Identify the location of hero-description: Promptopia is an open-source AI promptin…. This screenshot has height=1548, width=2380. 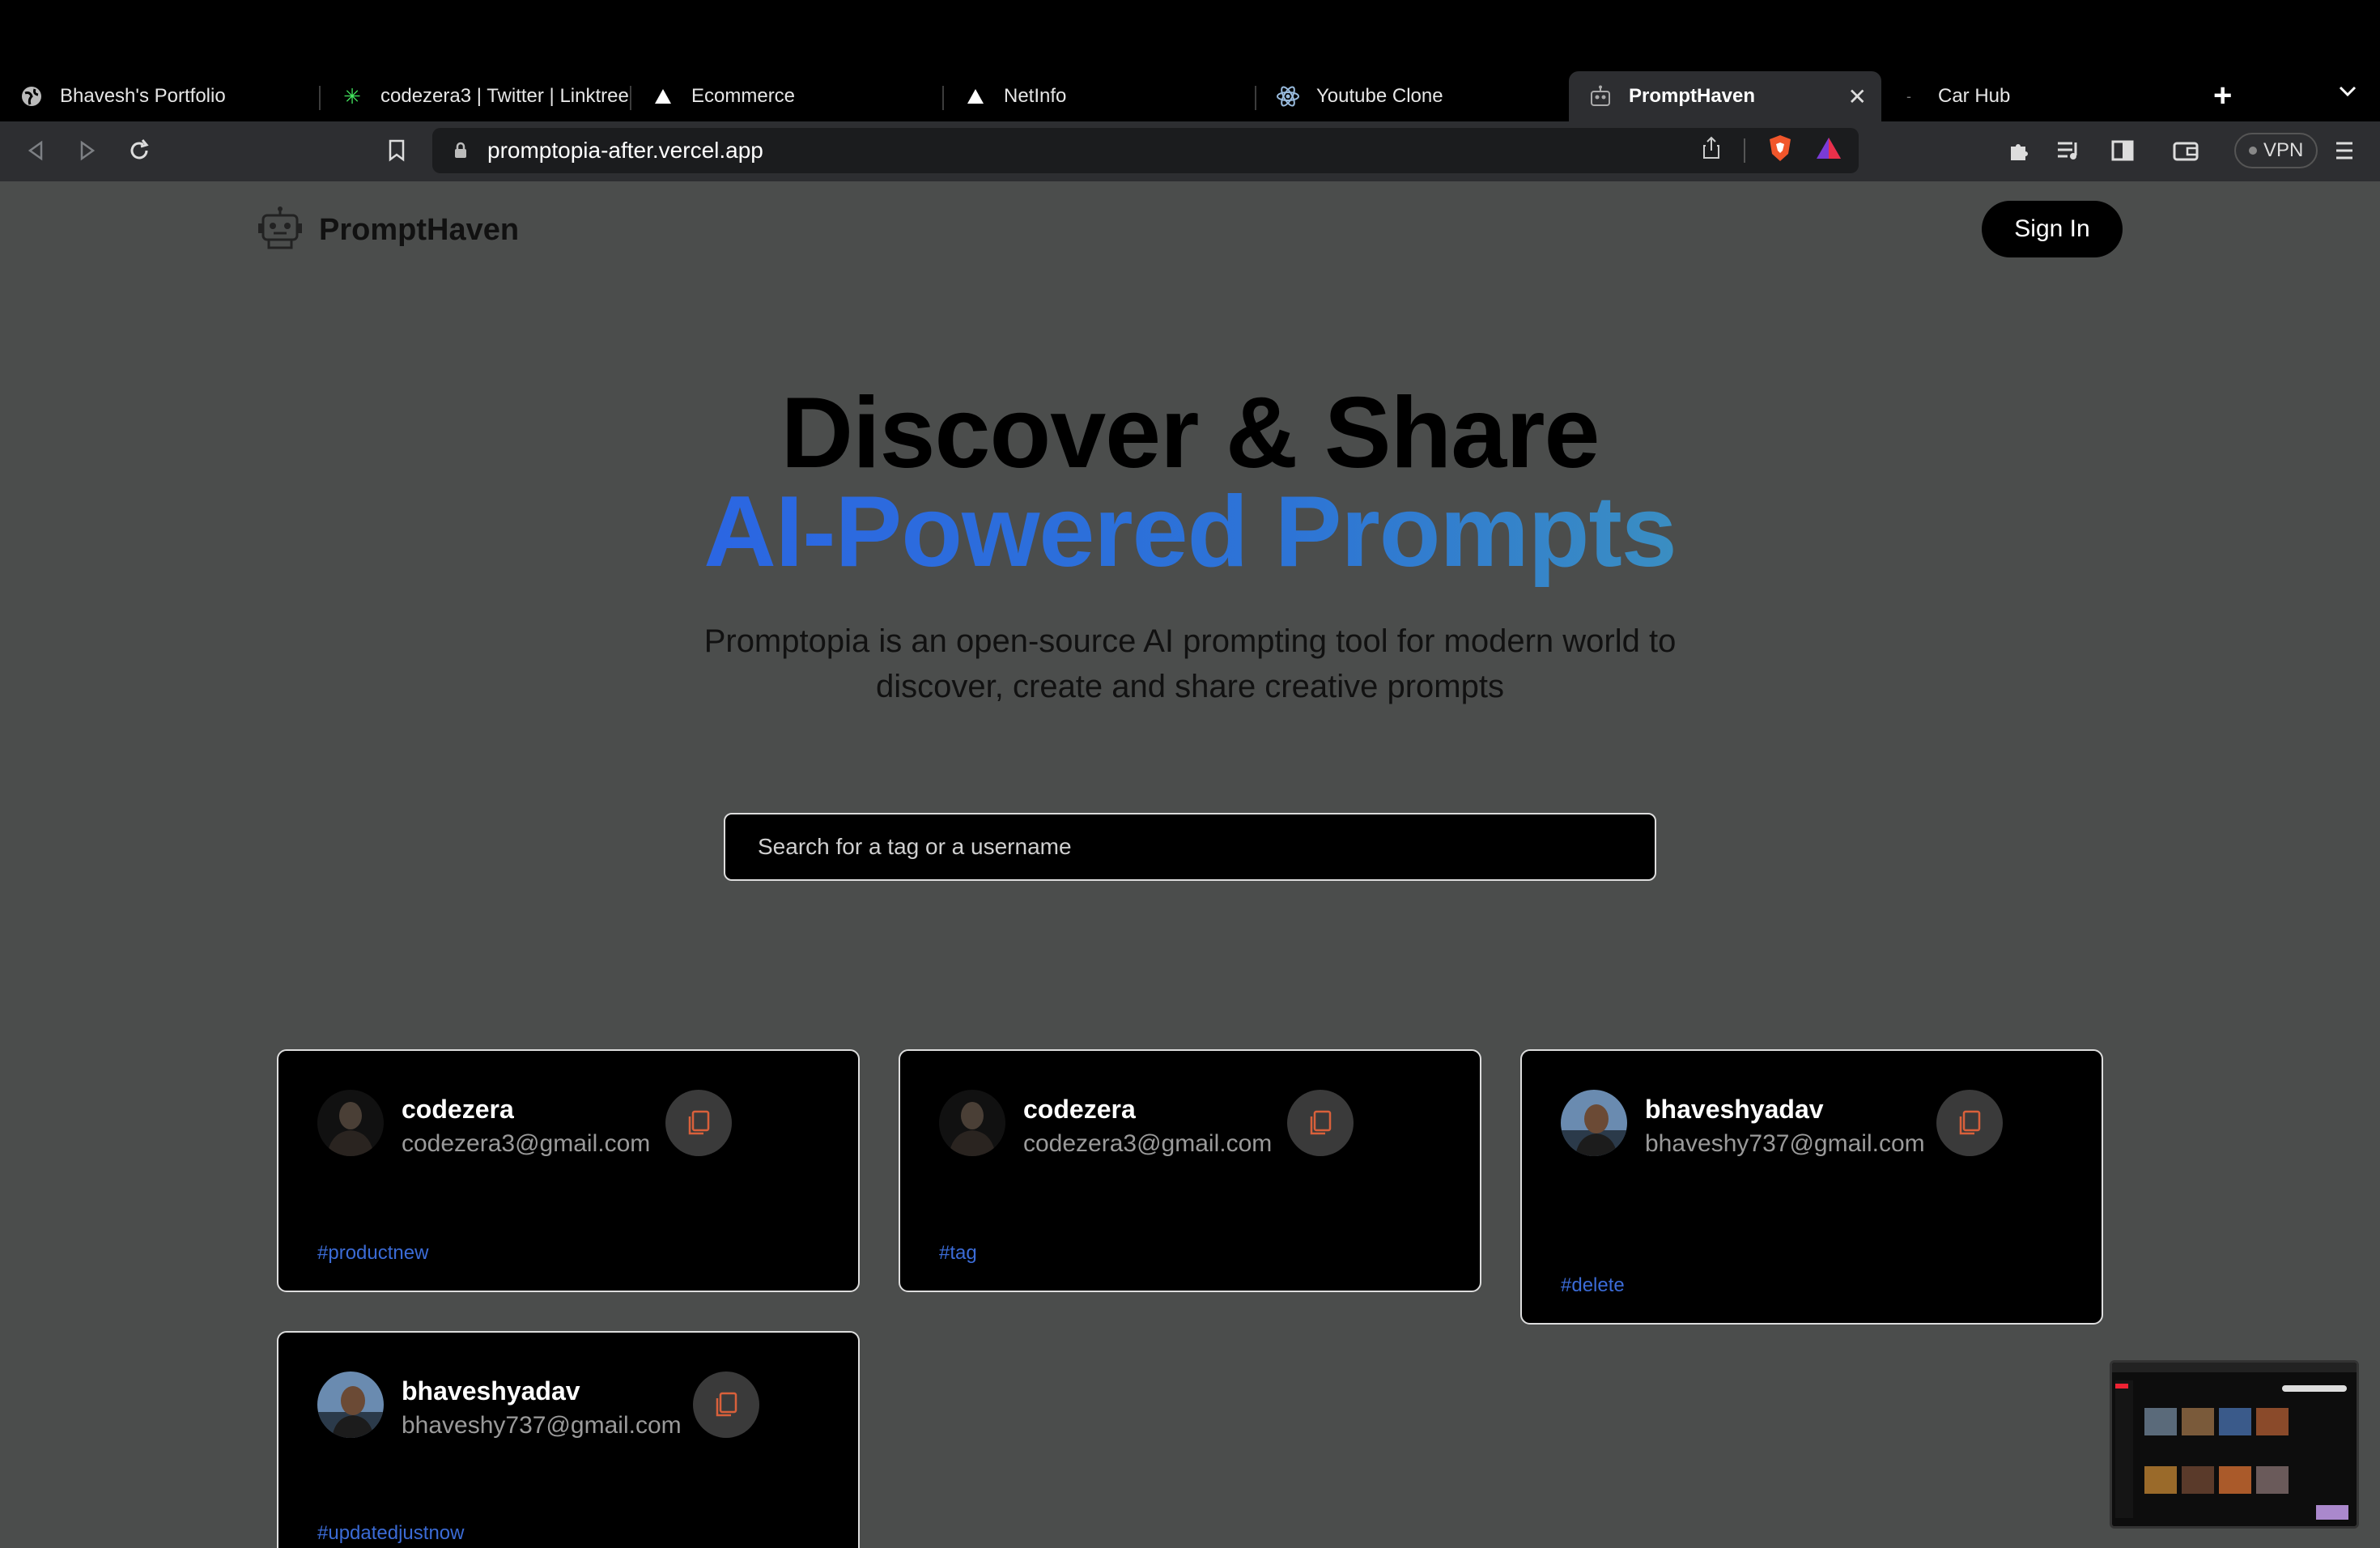
(1190, 663).